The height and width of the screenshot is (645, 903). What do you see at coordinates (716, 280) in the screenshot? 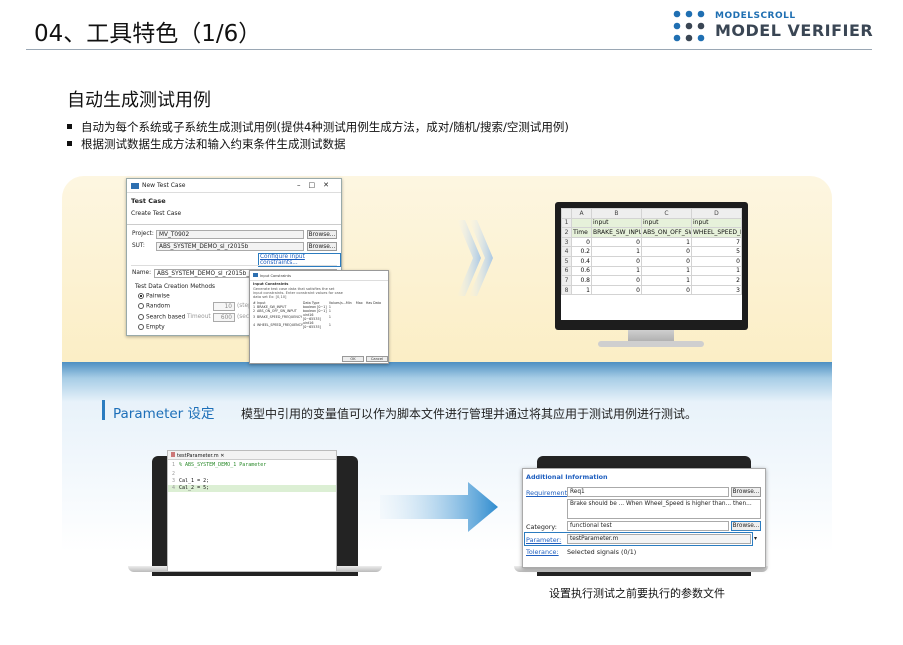
I see `cell: 2` at bounding box center [716, 280].